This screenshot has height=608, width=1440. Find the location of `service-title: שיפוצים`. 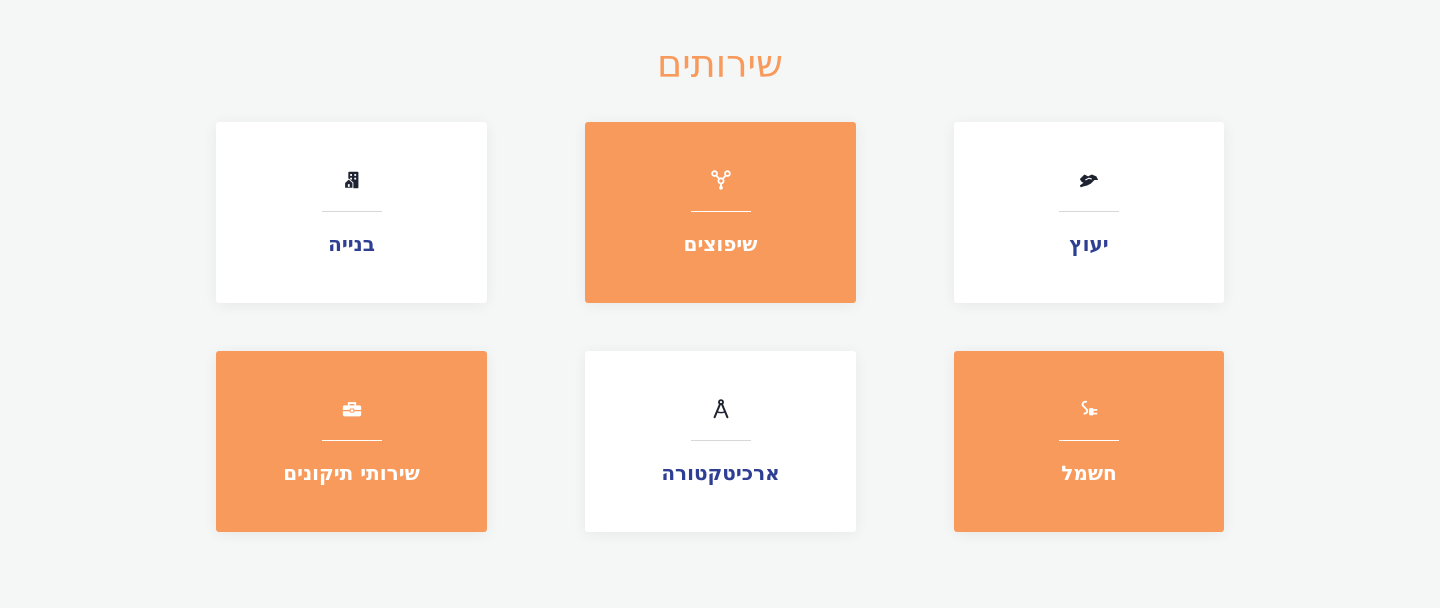

service-title: שיפוצים is located at coordinates (720, 244).